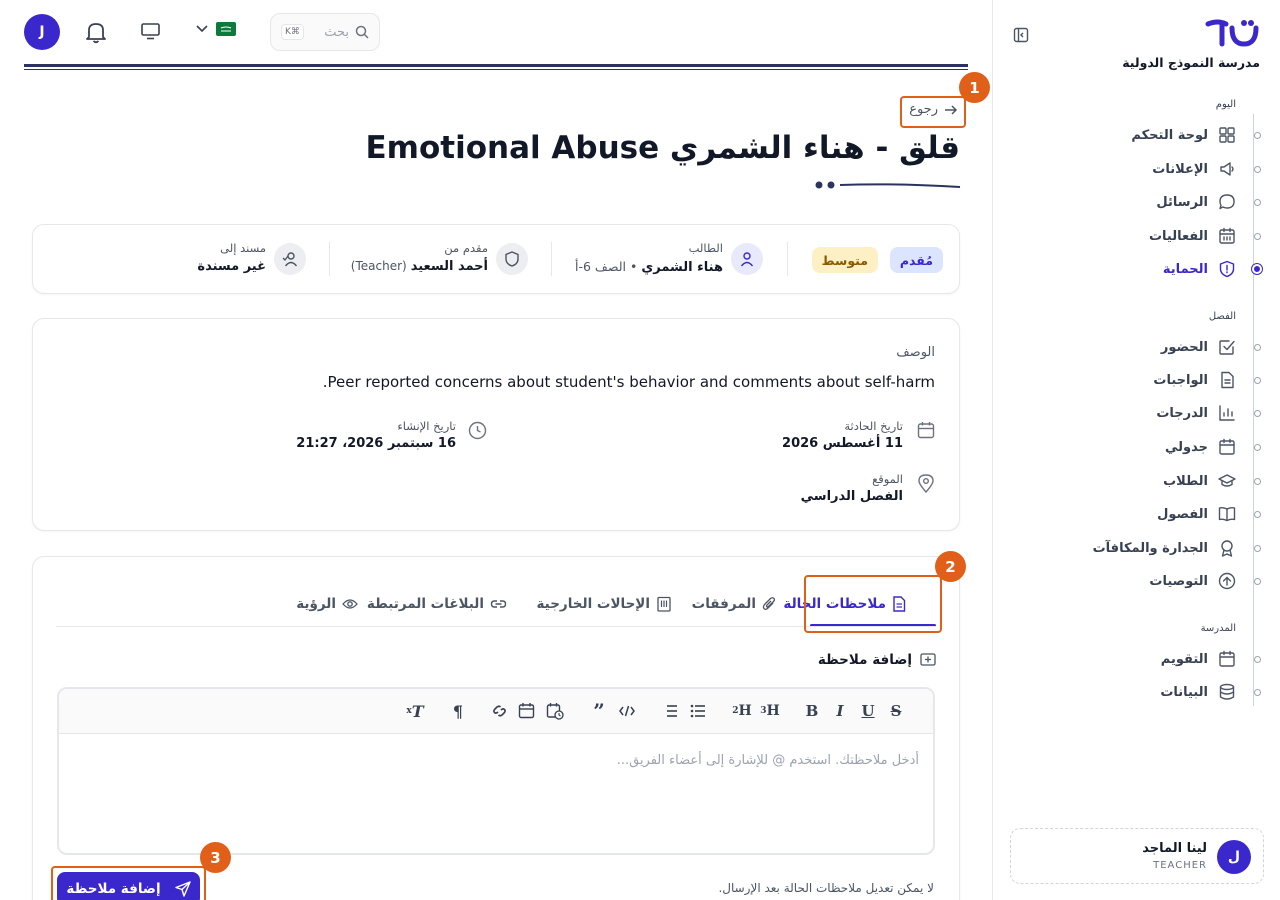  Describe the element at coordinates (350, 604) in the screenshot. I see `eye-icon` at that location.